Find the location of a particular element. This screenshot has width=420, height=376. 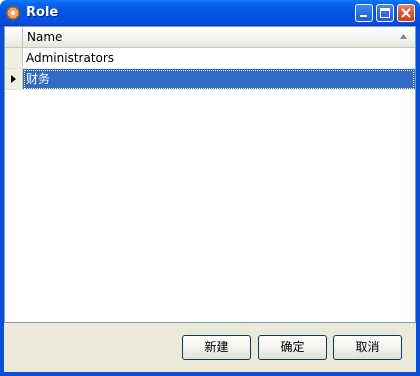

minimize-icon is located at coordinates (363, 16).